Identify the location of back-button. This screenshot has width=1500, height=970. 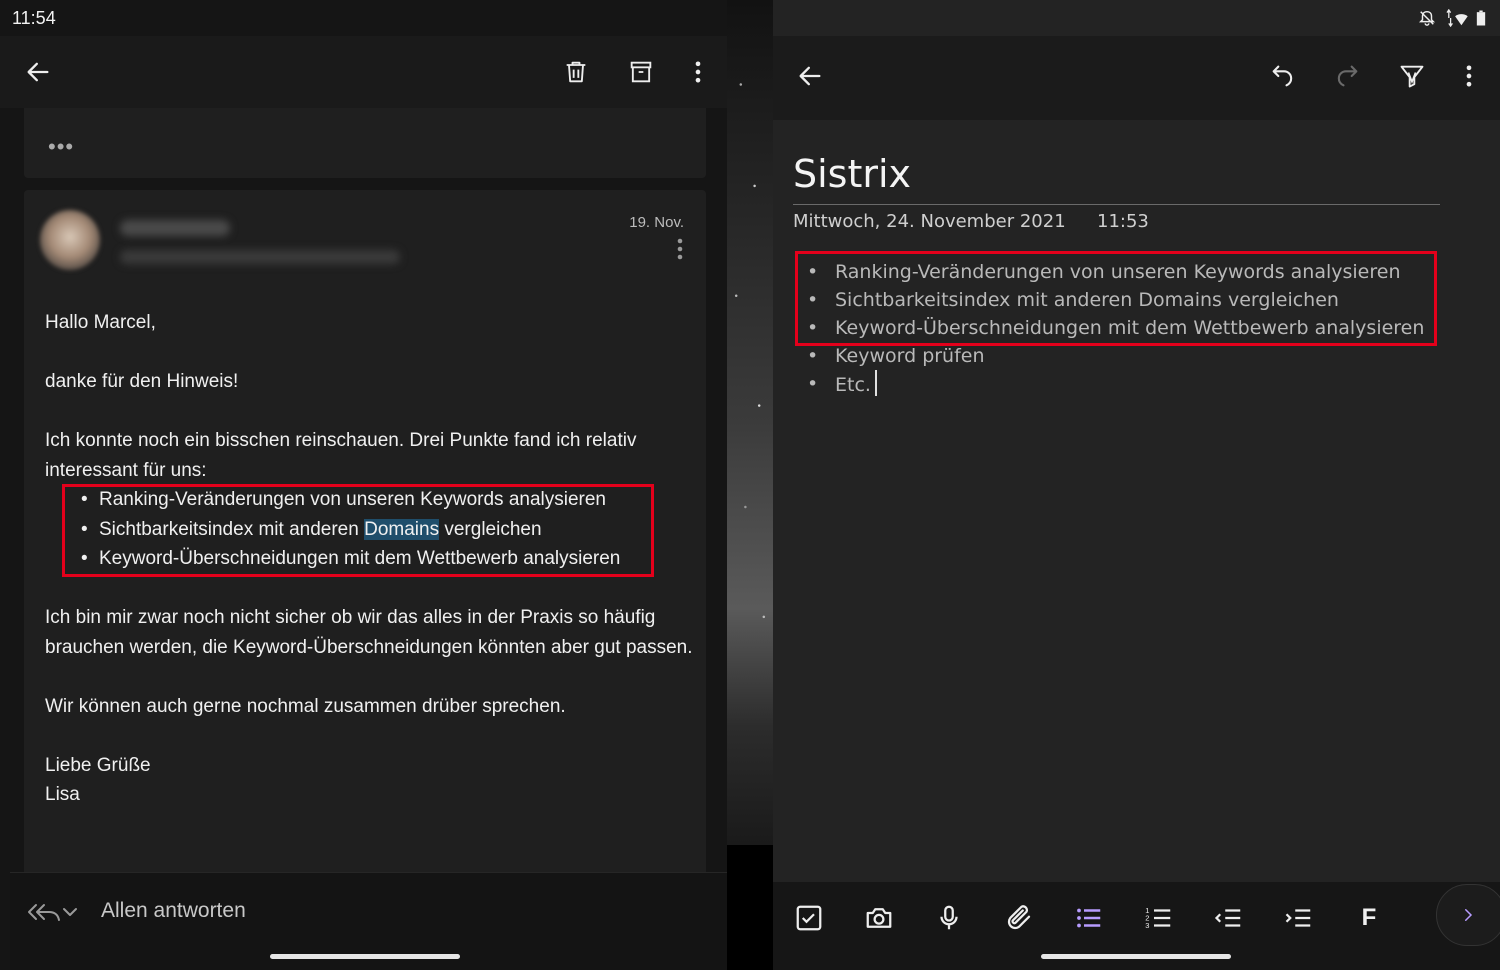
(38, 72).